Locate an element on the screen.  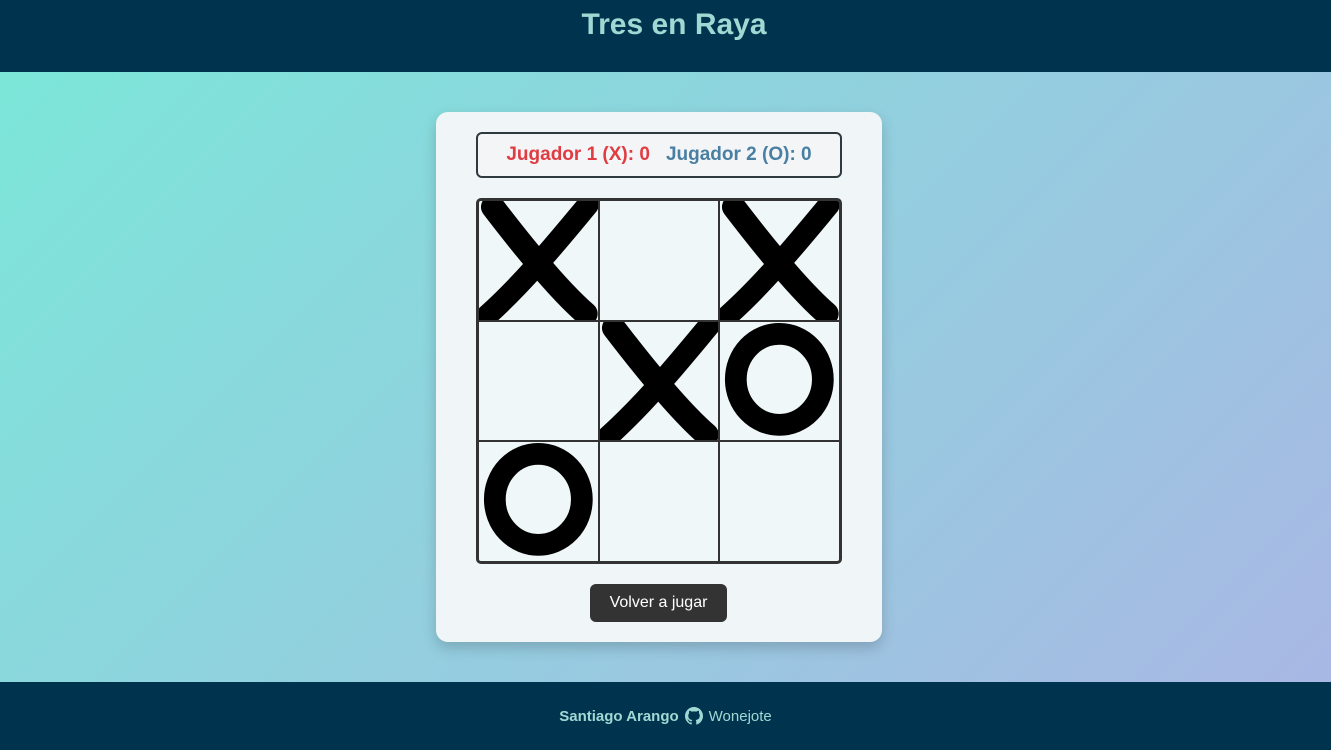
game-board is located at coordinates (659, 381).